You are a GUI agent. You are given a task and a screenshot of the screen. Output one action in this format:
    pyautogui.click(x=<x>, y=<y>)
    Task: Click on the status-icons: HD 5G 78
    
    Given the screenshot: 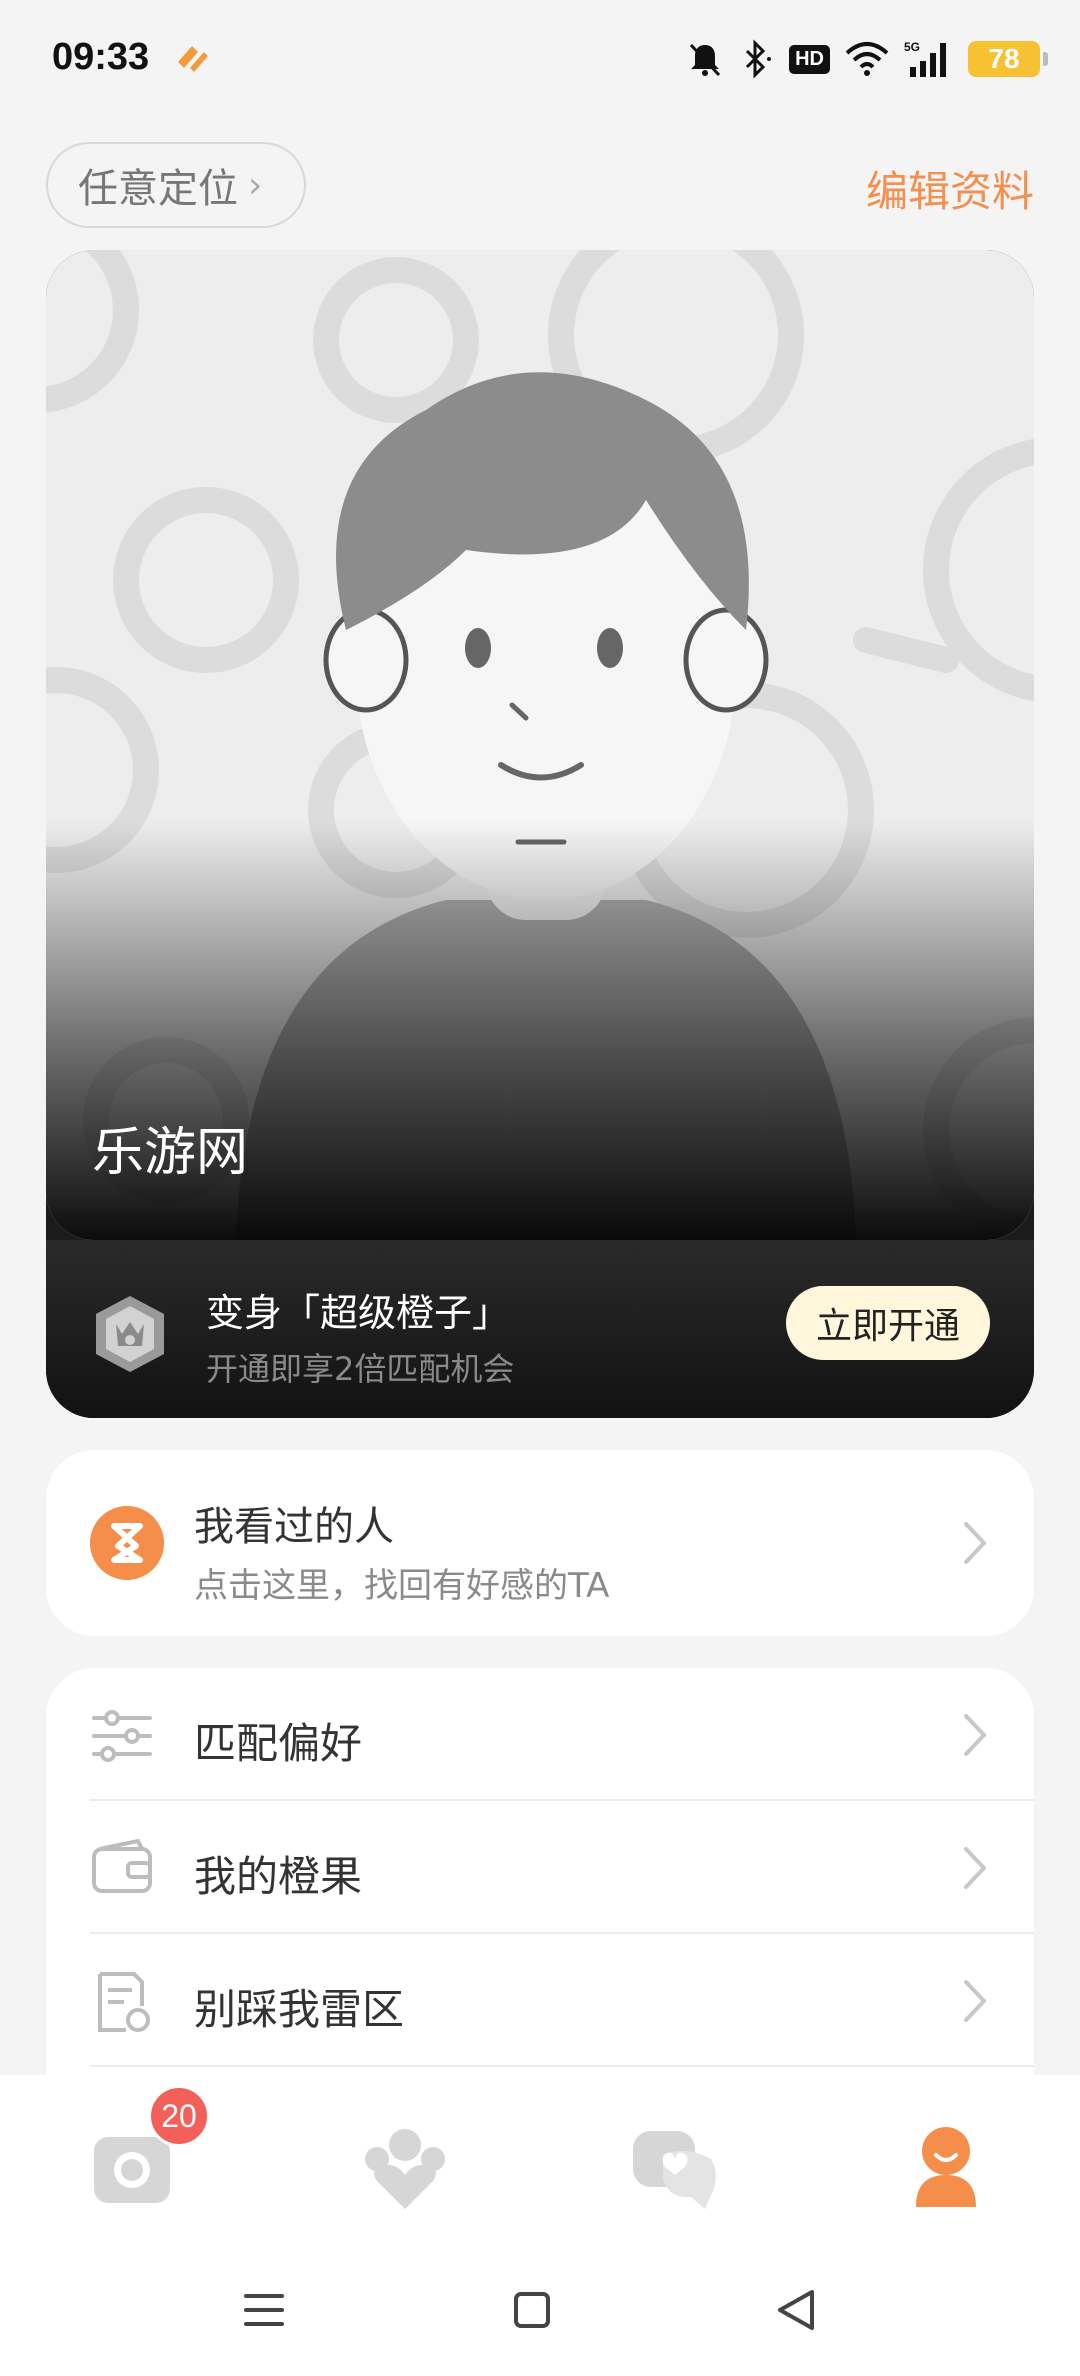 What is the action you would take?
    pyautogui.click(x=866, y=59)
    